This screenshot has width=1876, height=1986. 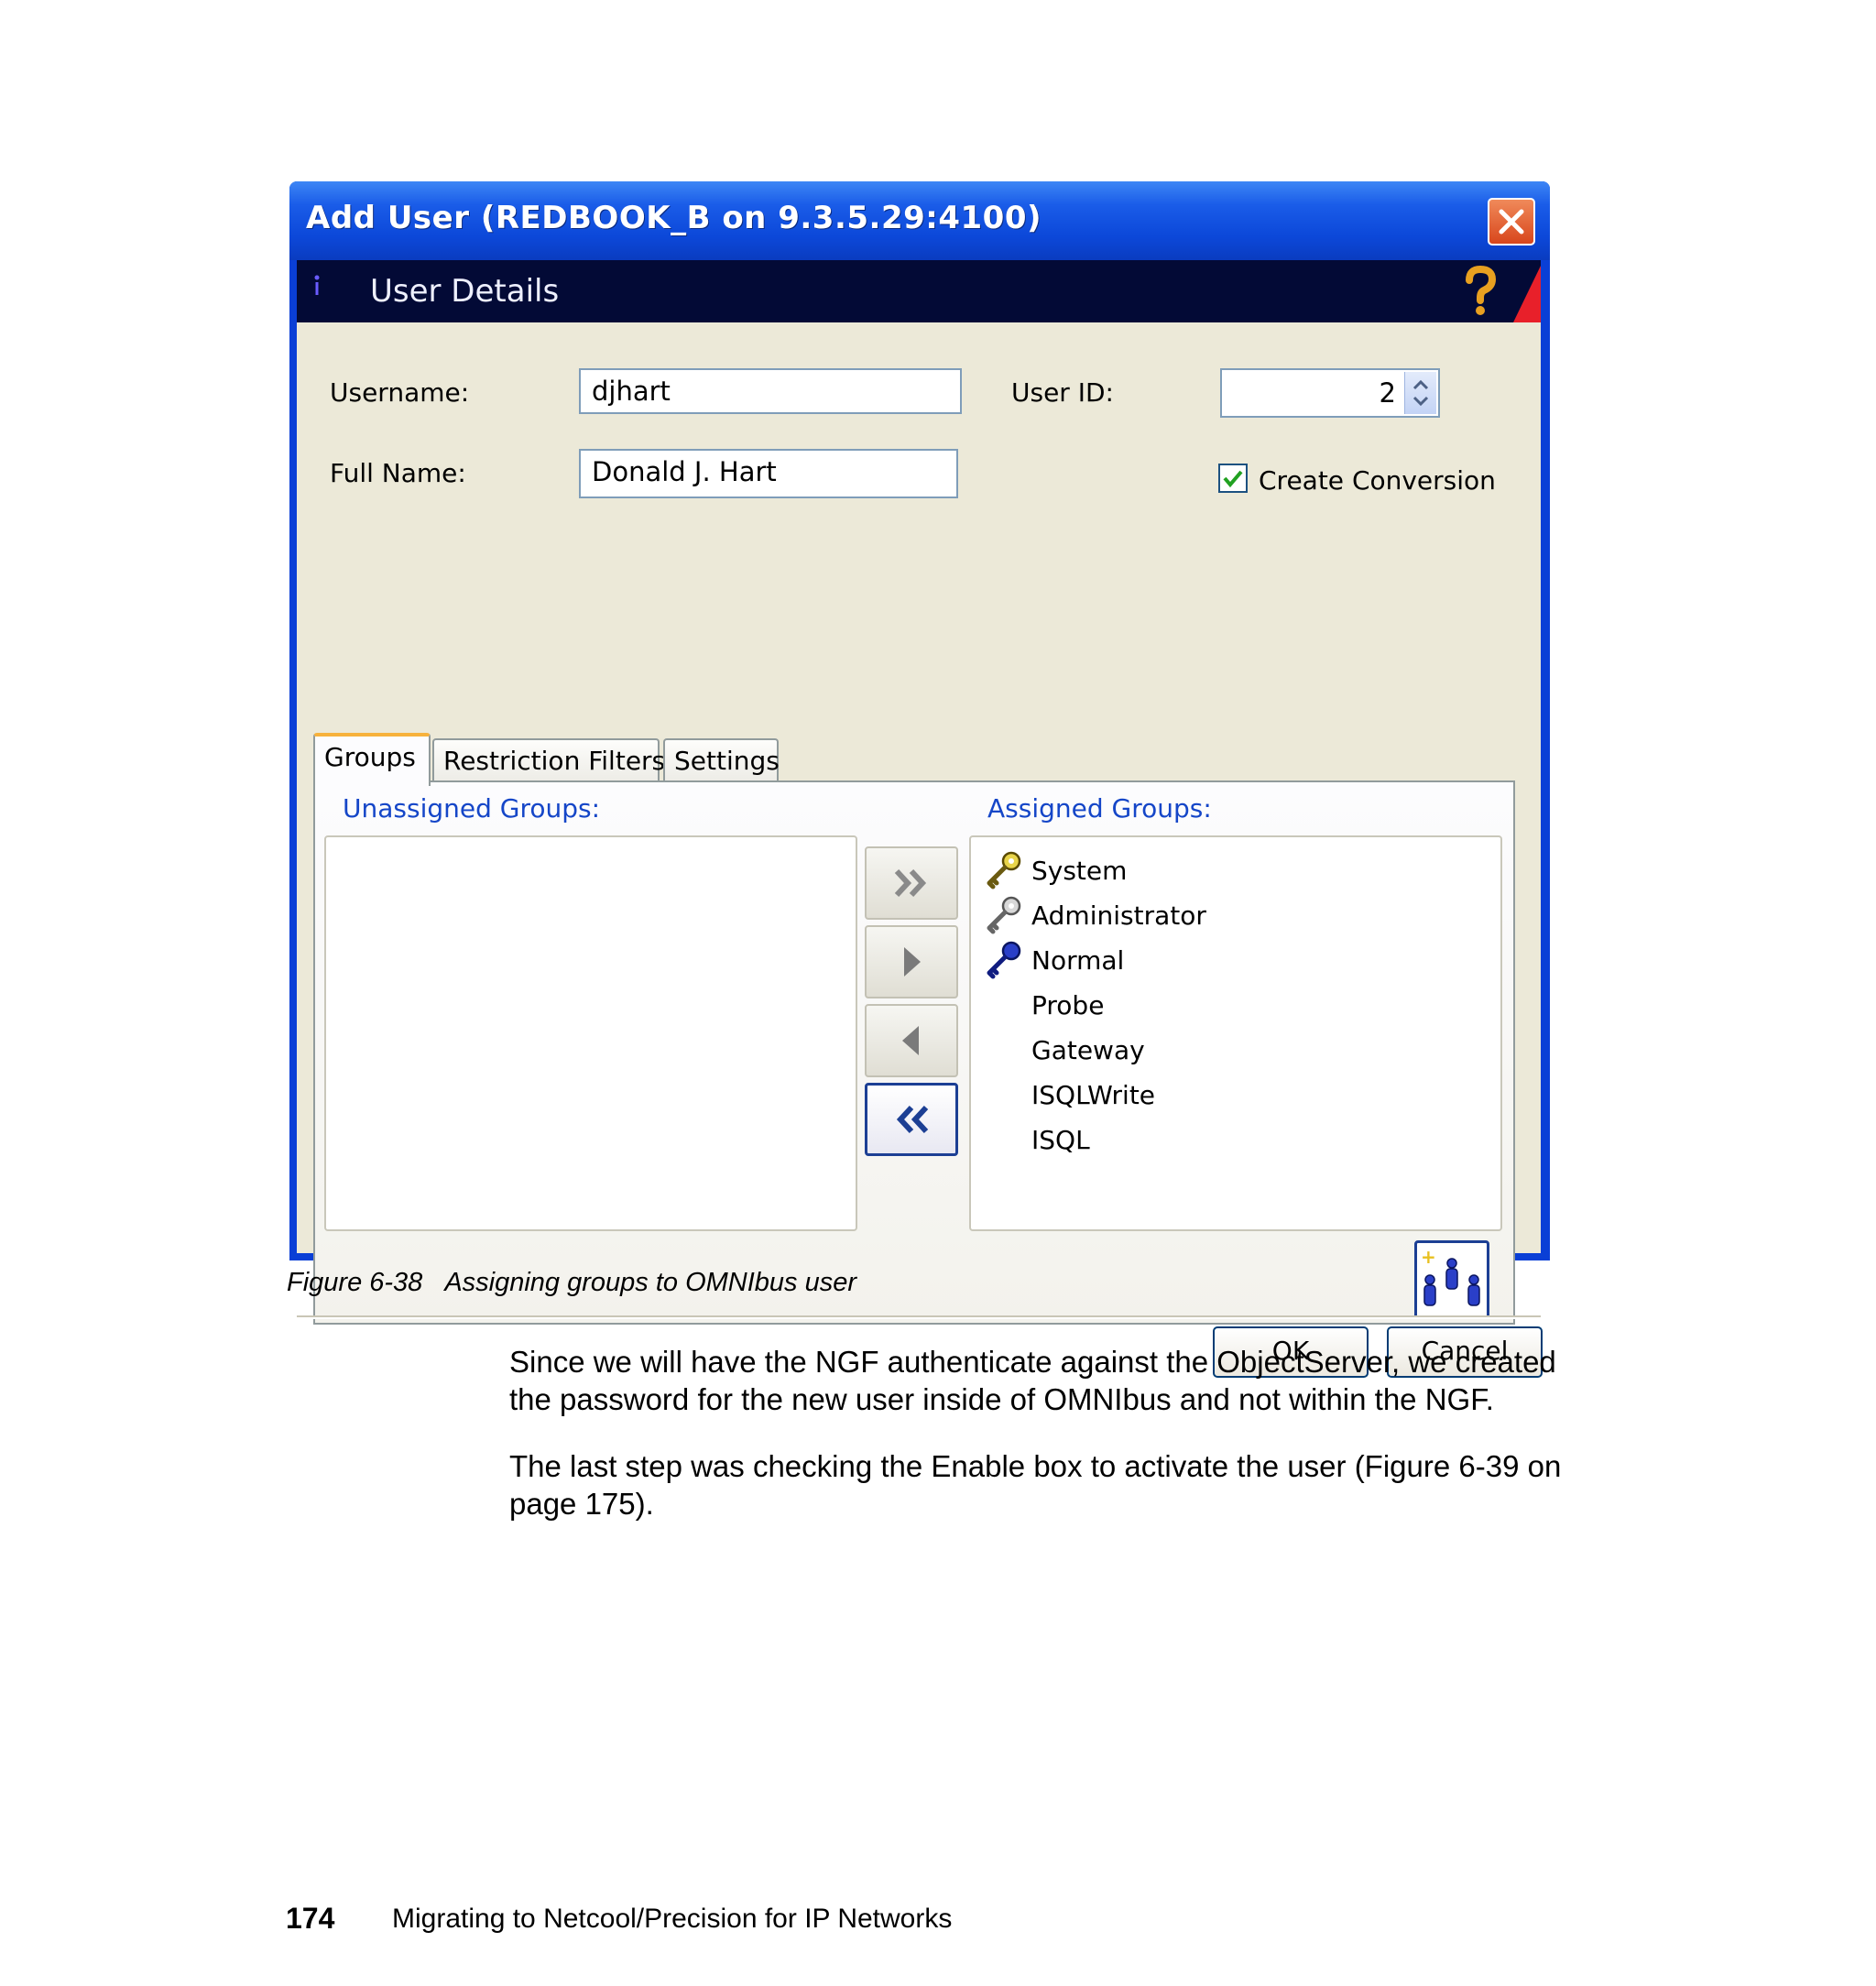 I want to click on group-name: System, so click(x=1079, y=871).